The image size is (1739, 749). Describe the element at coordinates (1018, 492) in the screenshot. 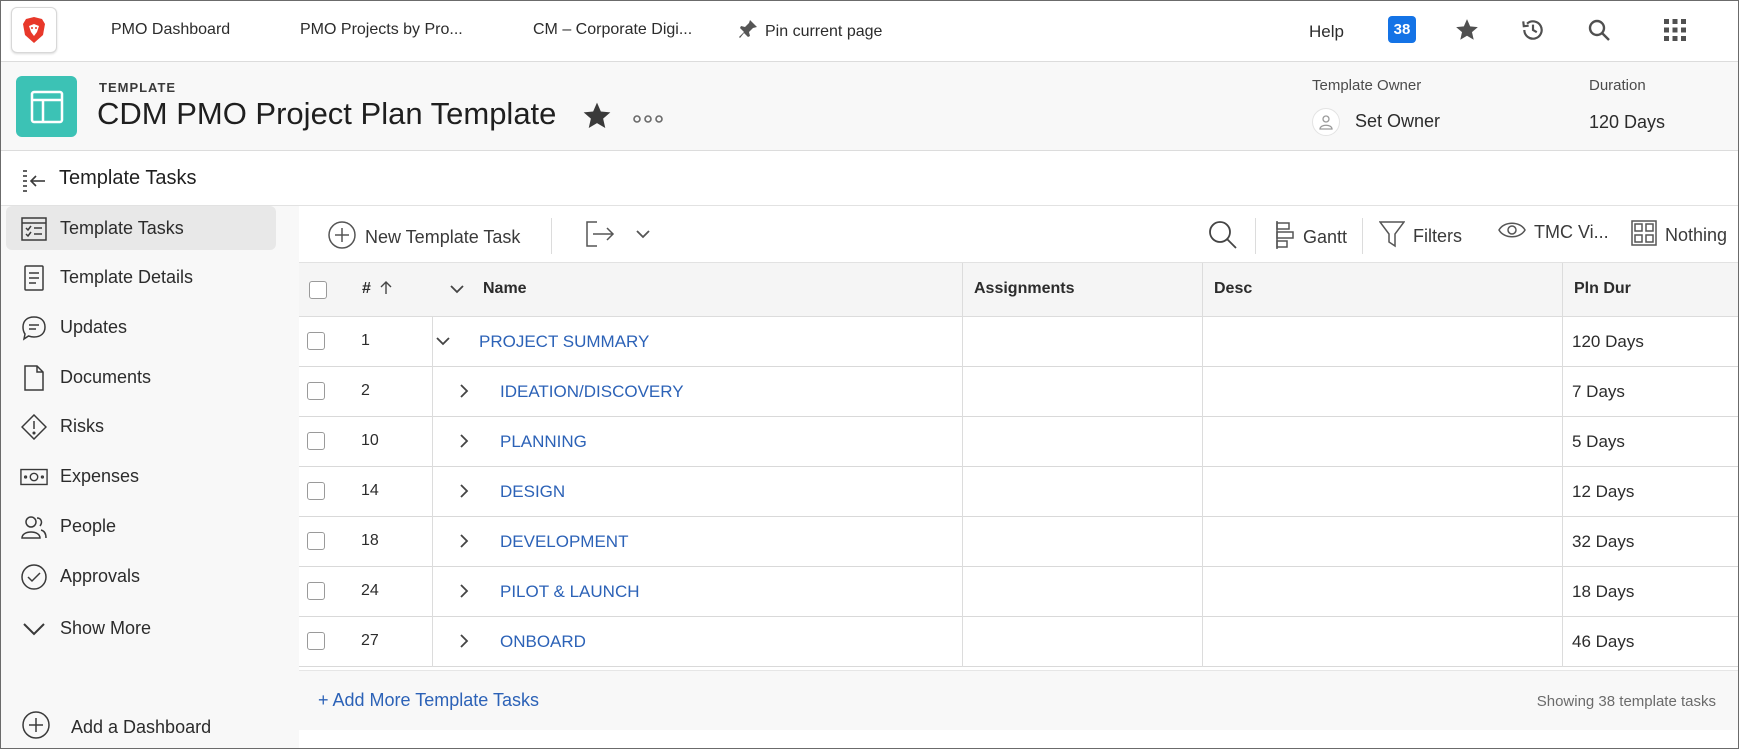

I see `table-row: 14 DESIGN 12 Days` at that location.